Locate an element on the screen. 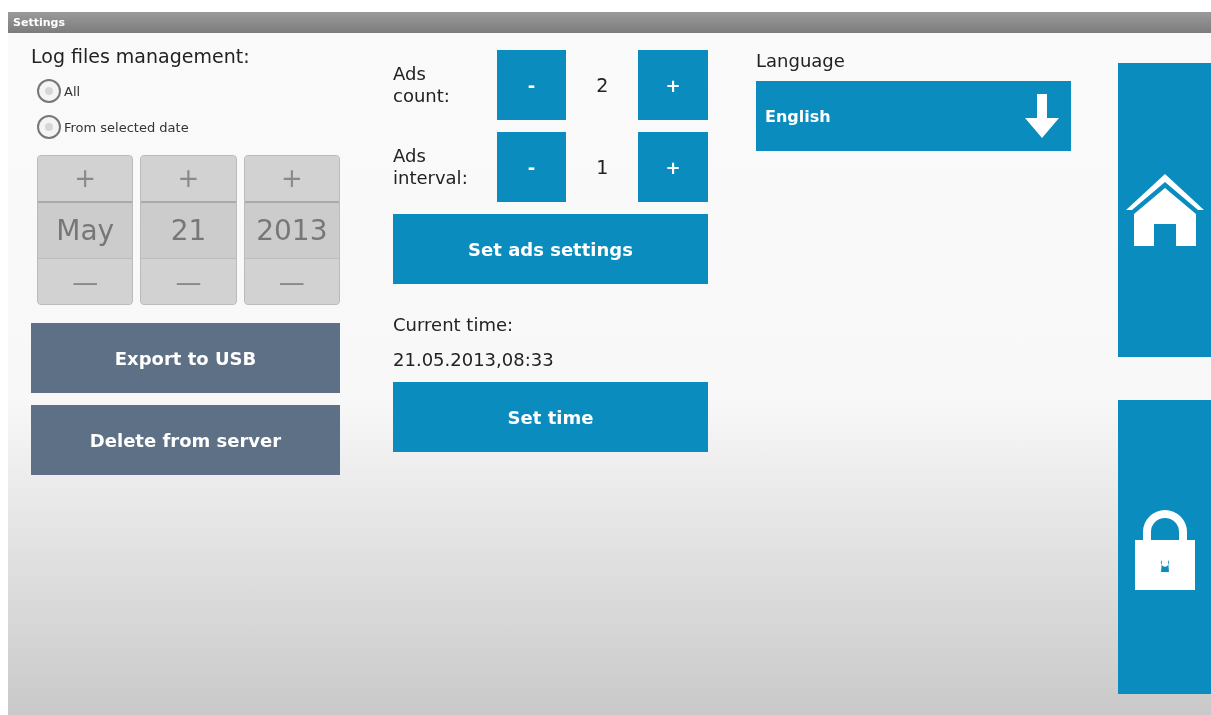 The height and width of the screenshot is (715, 1211). radio-label: All is located at coordinates (72, 91).